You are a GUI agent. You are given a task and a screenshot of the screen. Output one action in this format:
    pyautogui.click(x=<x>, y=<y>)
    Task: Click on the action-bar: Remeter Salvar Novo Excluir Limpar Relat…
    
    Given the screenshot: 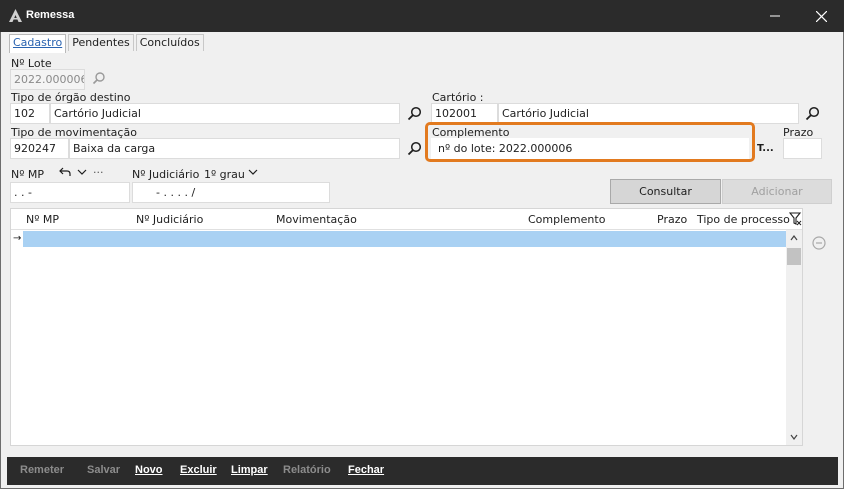 What is the action you would take?
    pyautogui.click(x=422, y=471)
    